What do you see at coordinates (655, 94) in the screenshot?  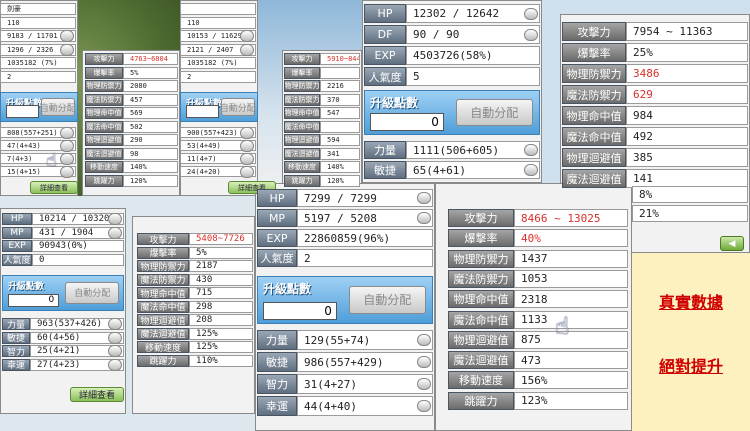 I see `attr-row-3: 魔法防禦力 629` at bounding box center [655, 94].